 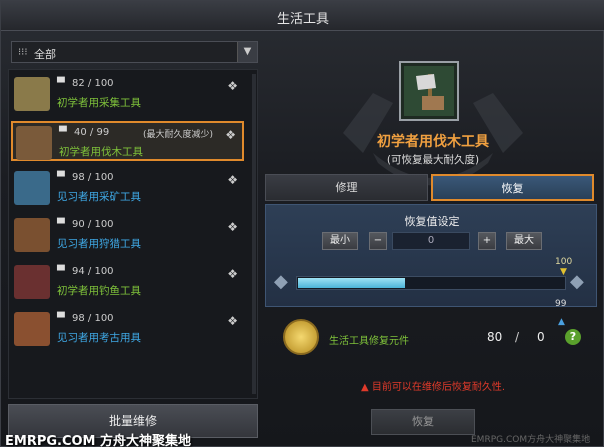 I want to click on durability-text: 40 / 99, so click(x=92, y=132).